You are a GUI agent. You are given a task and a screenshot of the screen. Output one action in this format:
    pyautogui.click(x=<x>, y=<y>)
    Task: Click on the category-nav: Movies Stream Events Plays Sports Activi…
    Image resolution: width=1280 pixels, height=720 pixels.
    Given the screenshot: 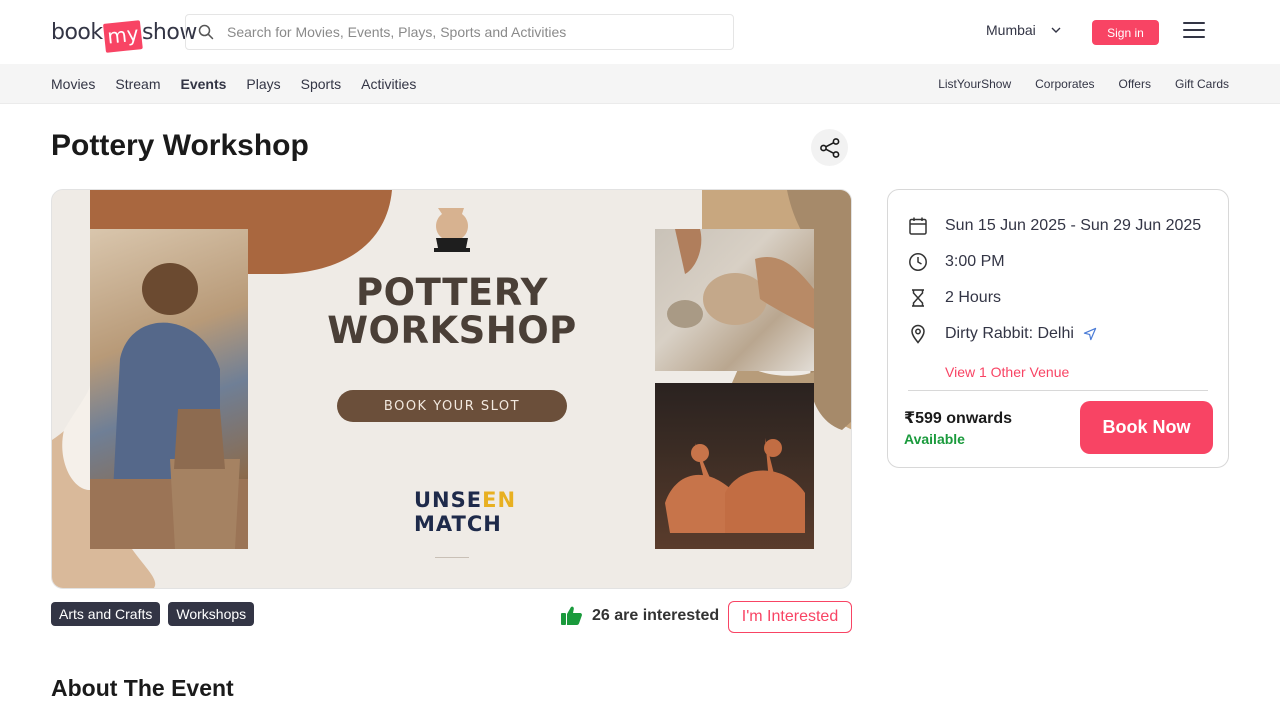 What is the action you would take?
    pyautogui.click(x=233, y=84)
    